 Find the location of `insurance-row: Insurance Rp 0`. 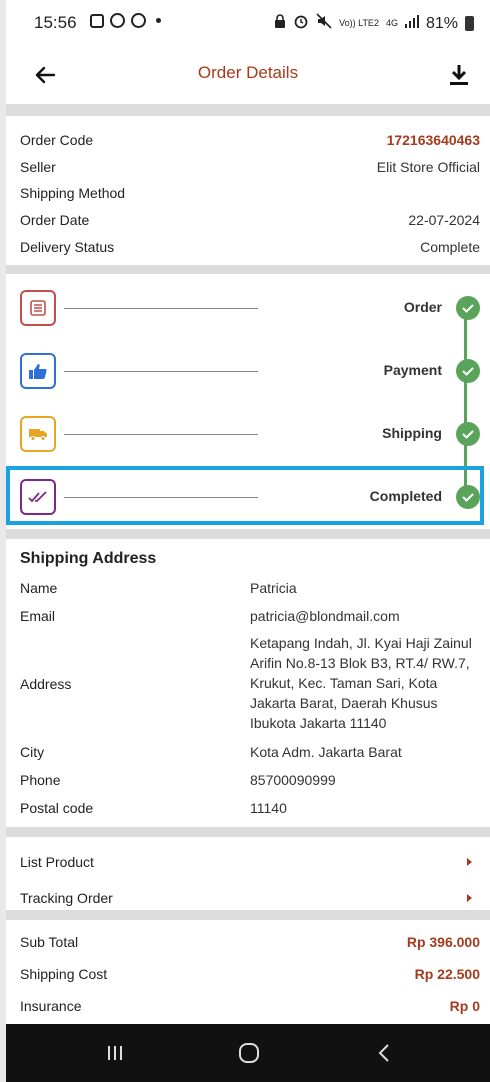

insurance-row: Insurance Rp 0 is located at coordinates (250, 1006).